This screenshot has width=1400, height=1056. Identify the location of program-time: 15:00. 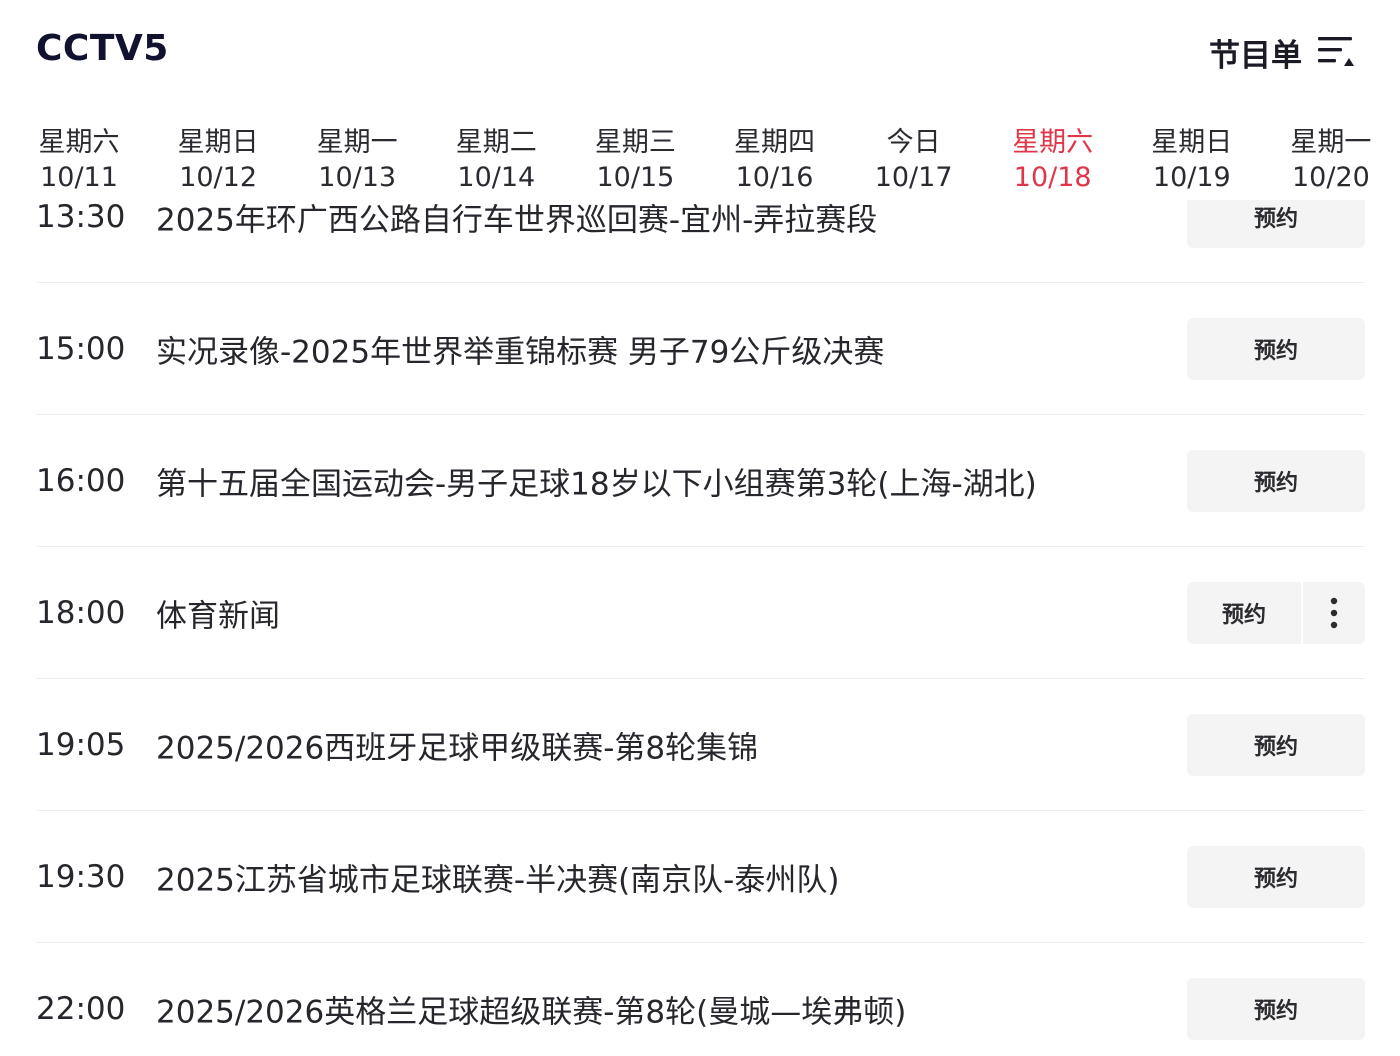
(81, 348).